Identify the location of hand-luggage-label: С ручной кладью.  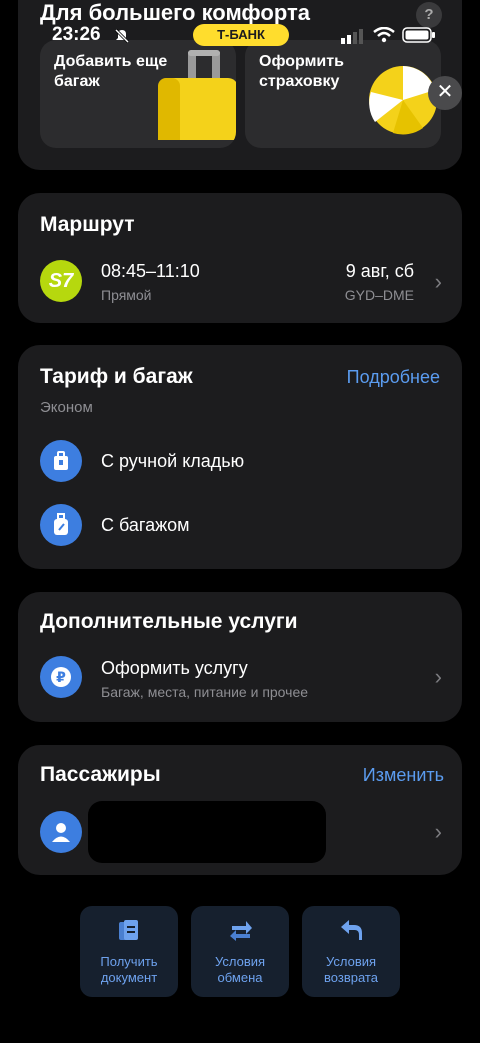
(173, 461).